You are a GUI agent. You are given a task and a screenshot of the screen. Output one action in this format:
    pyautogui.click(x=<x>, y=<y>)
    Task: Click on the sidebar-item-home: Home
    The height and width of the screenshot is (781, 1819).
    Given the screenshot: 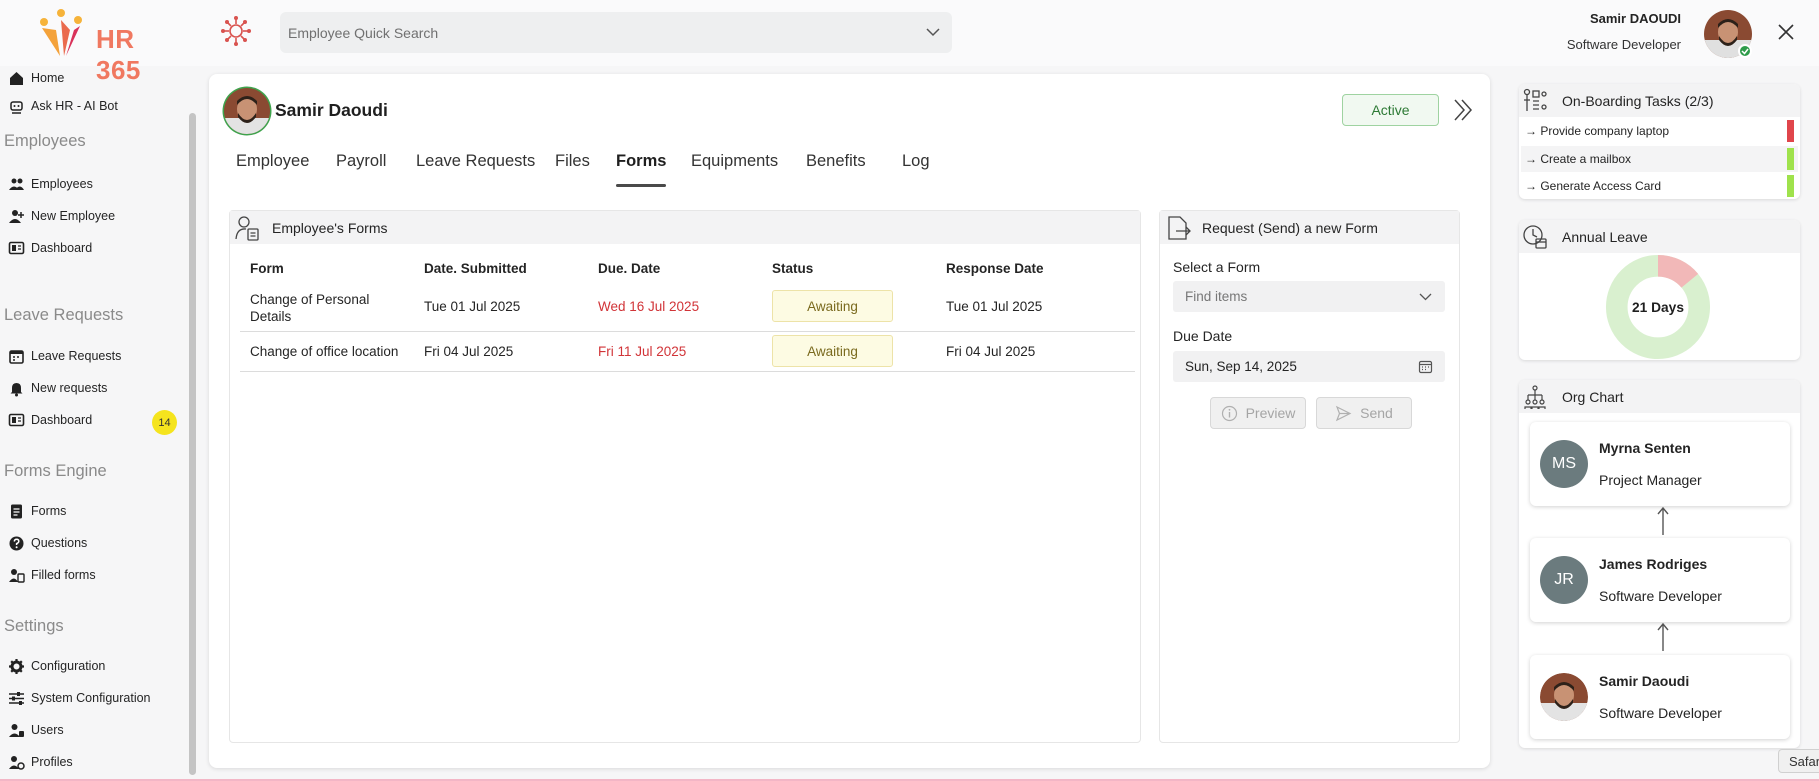 What is the action you would take?
    pyautogui.click(x=36, y=78)
    